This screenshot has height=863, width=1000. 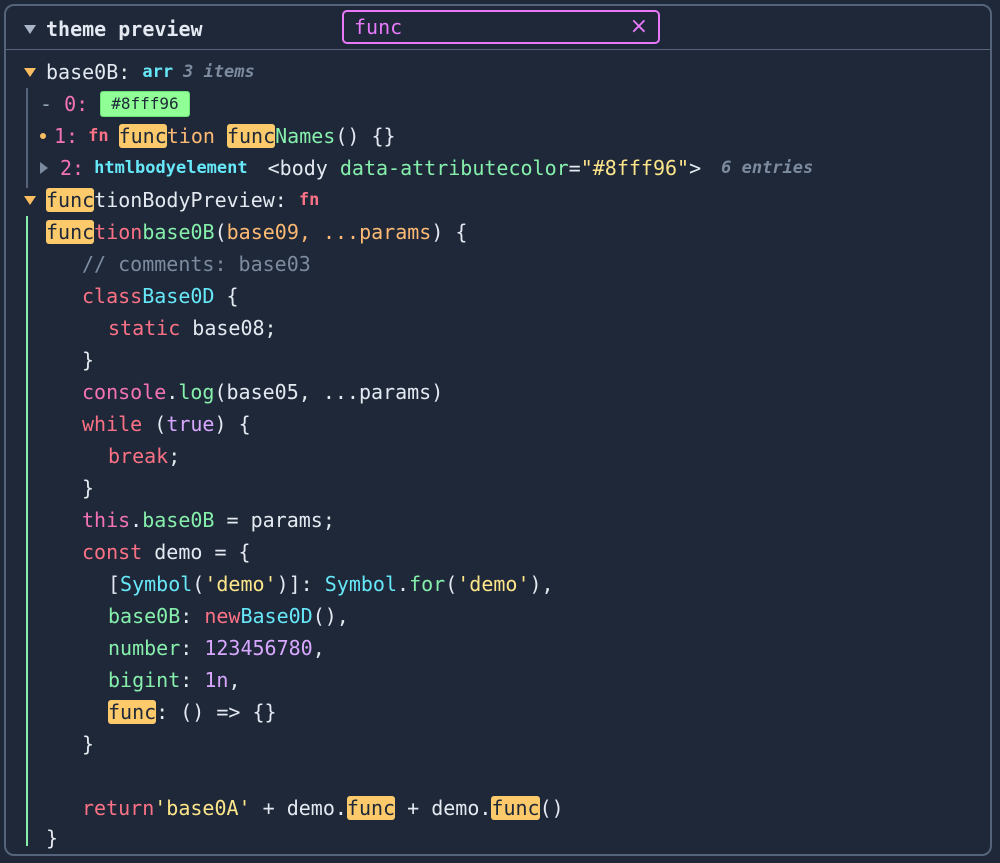 I want to click on panel-header: theme preview, so click(x=113, y=29).